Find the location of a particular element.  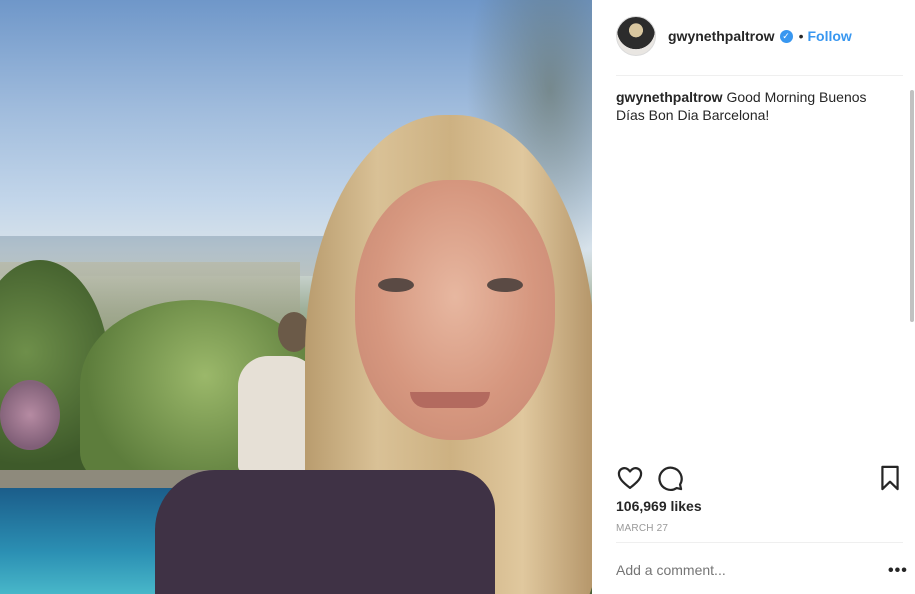

scrollbar is located at coordinates (911, 303).